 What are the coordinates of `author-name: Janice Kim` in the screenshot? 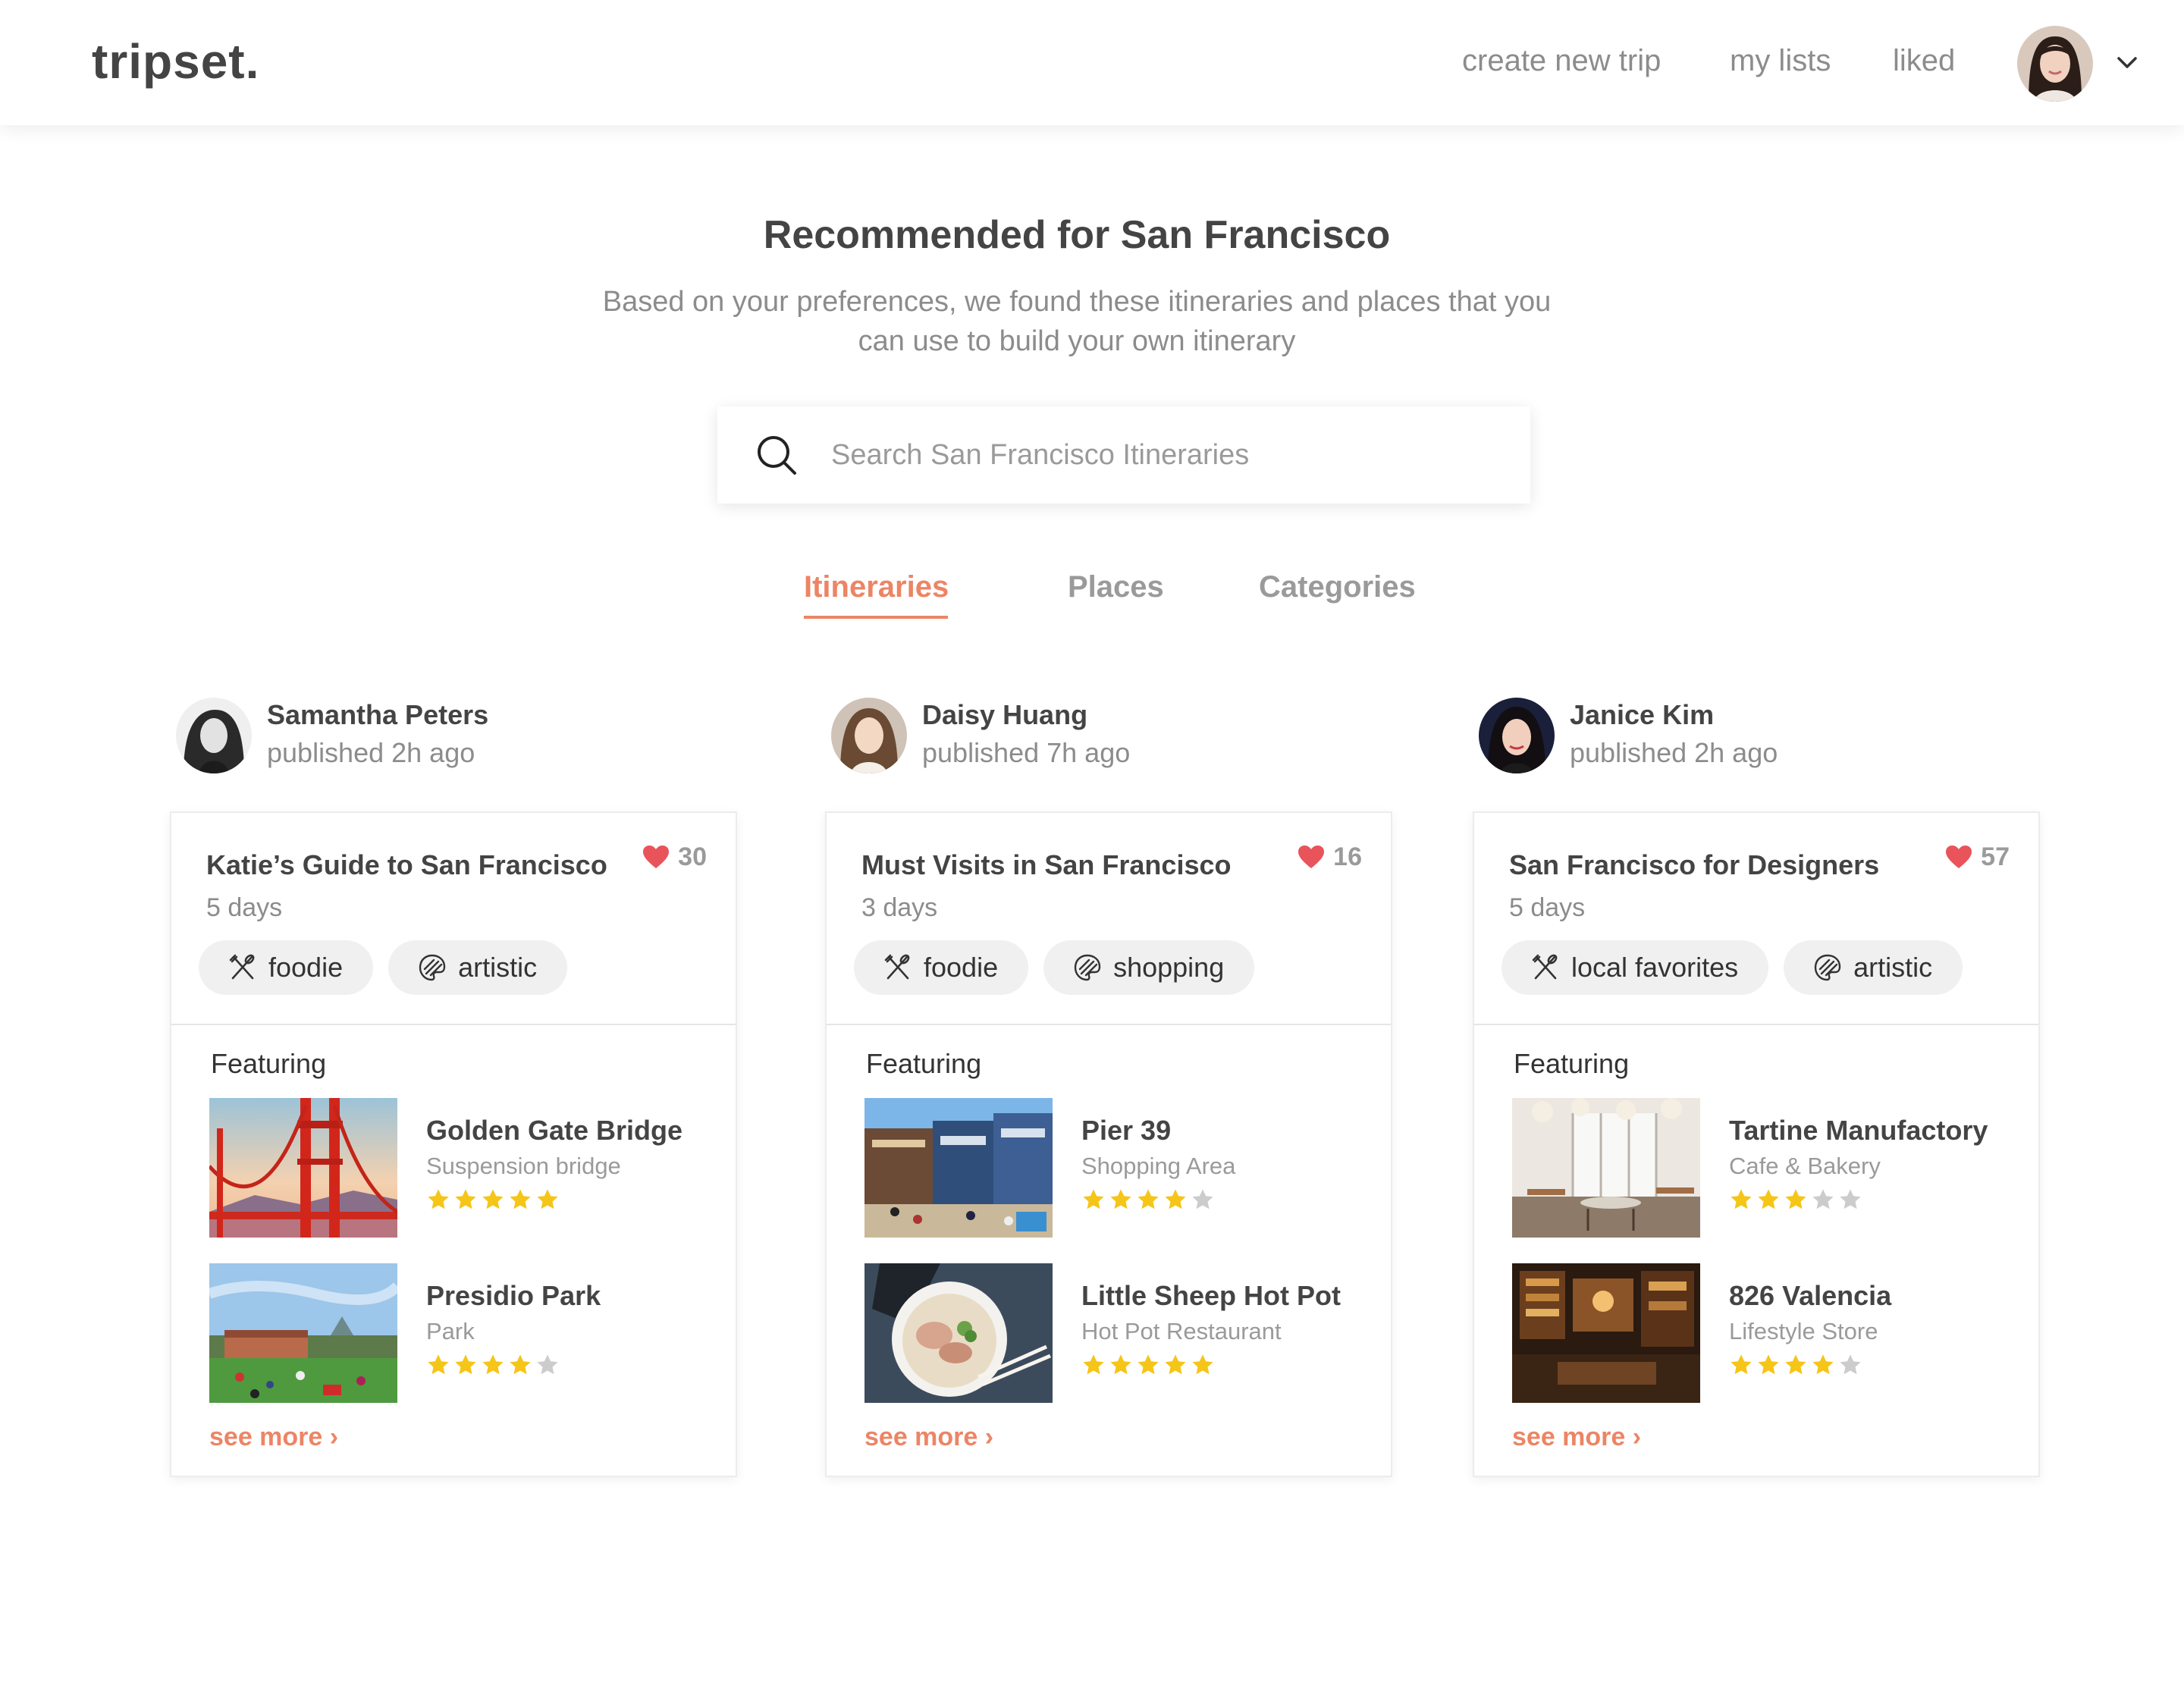 It's located at (1642, 714).